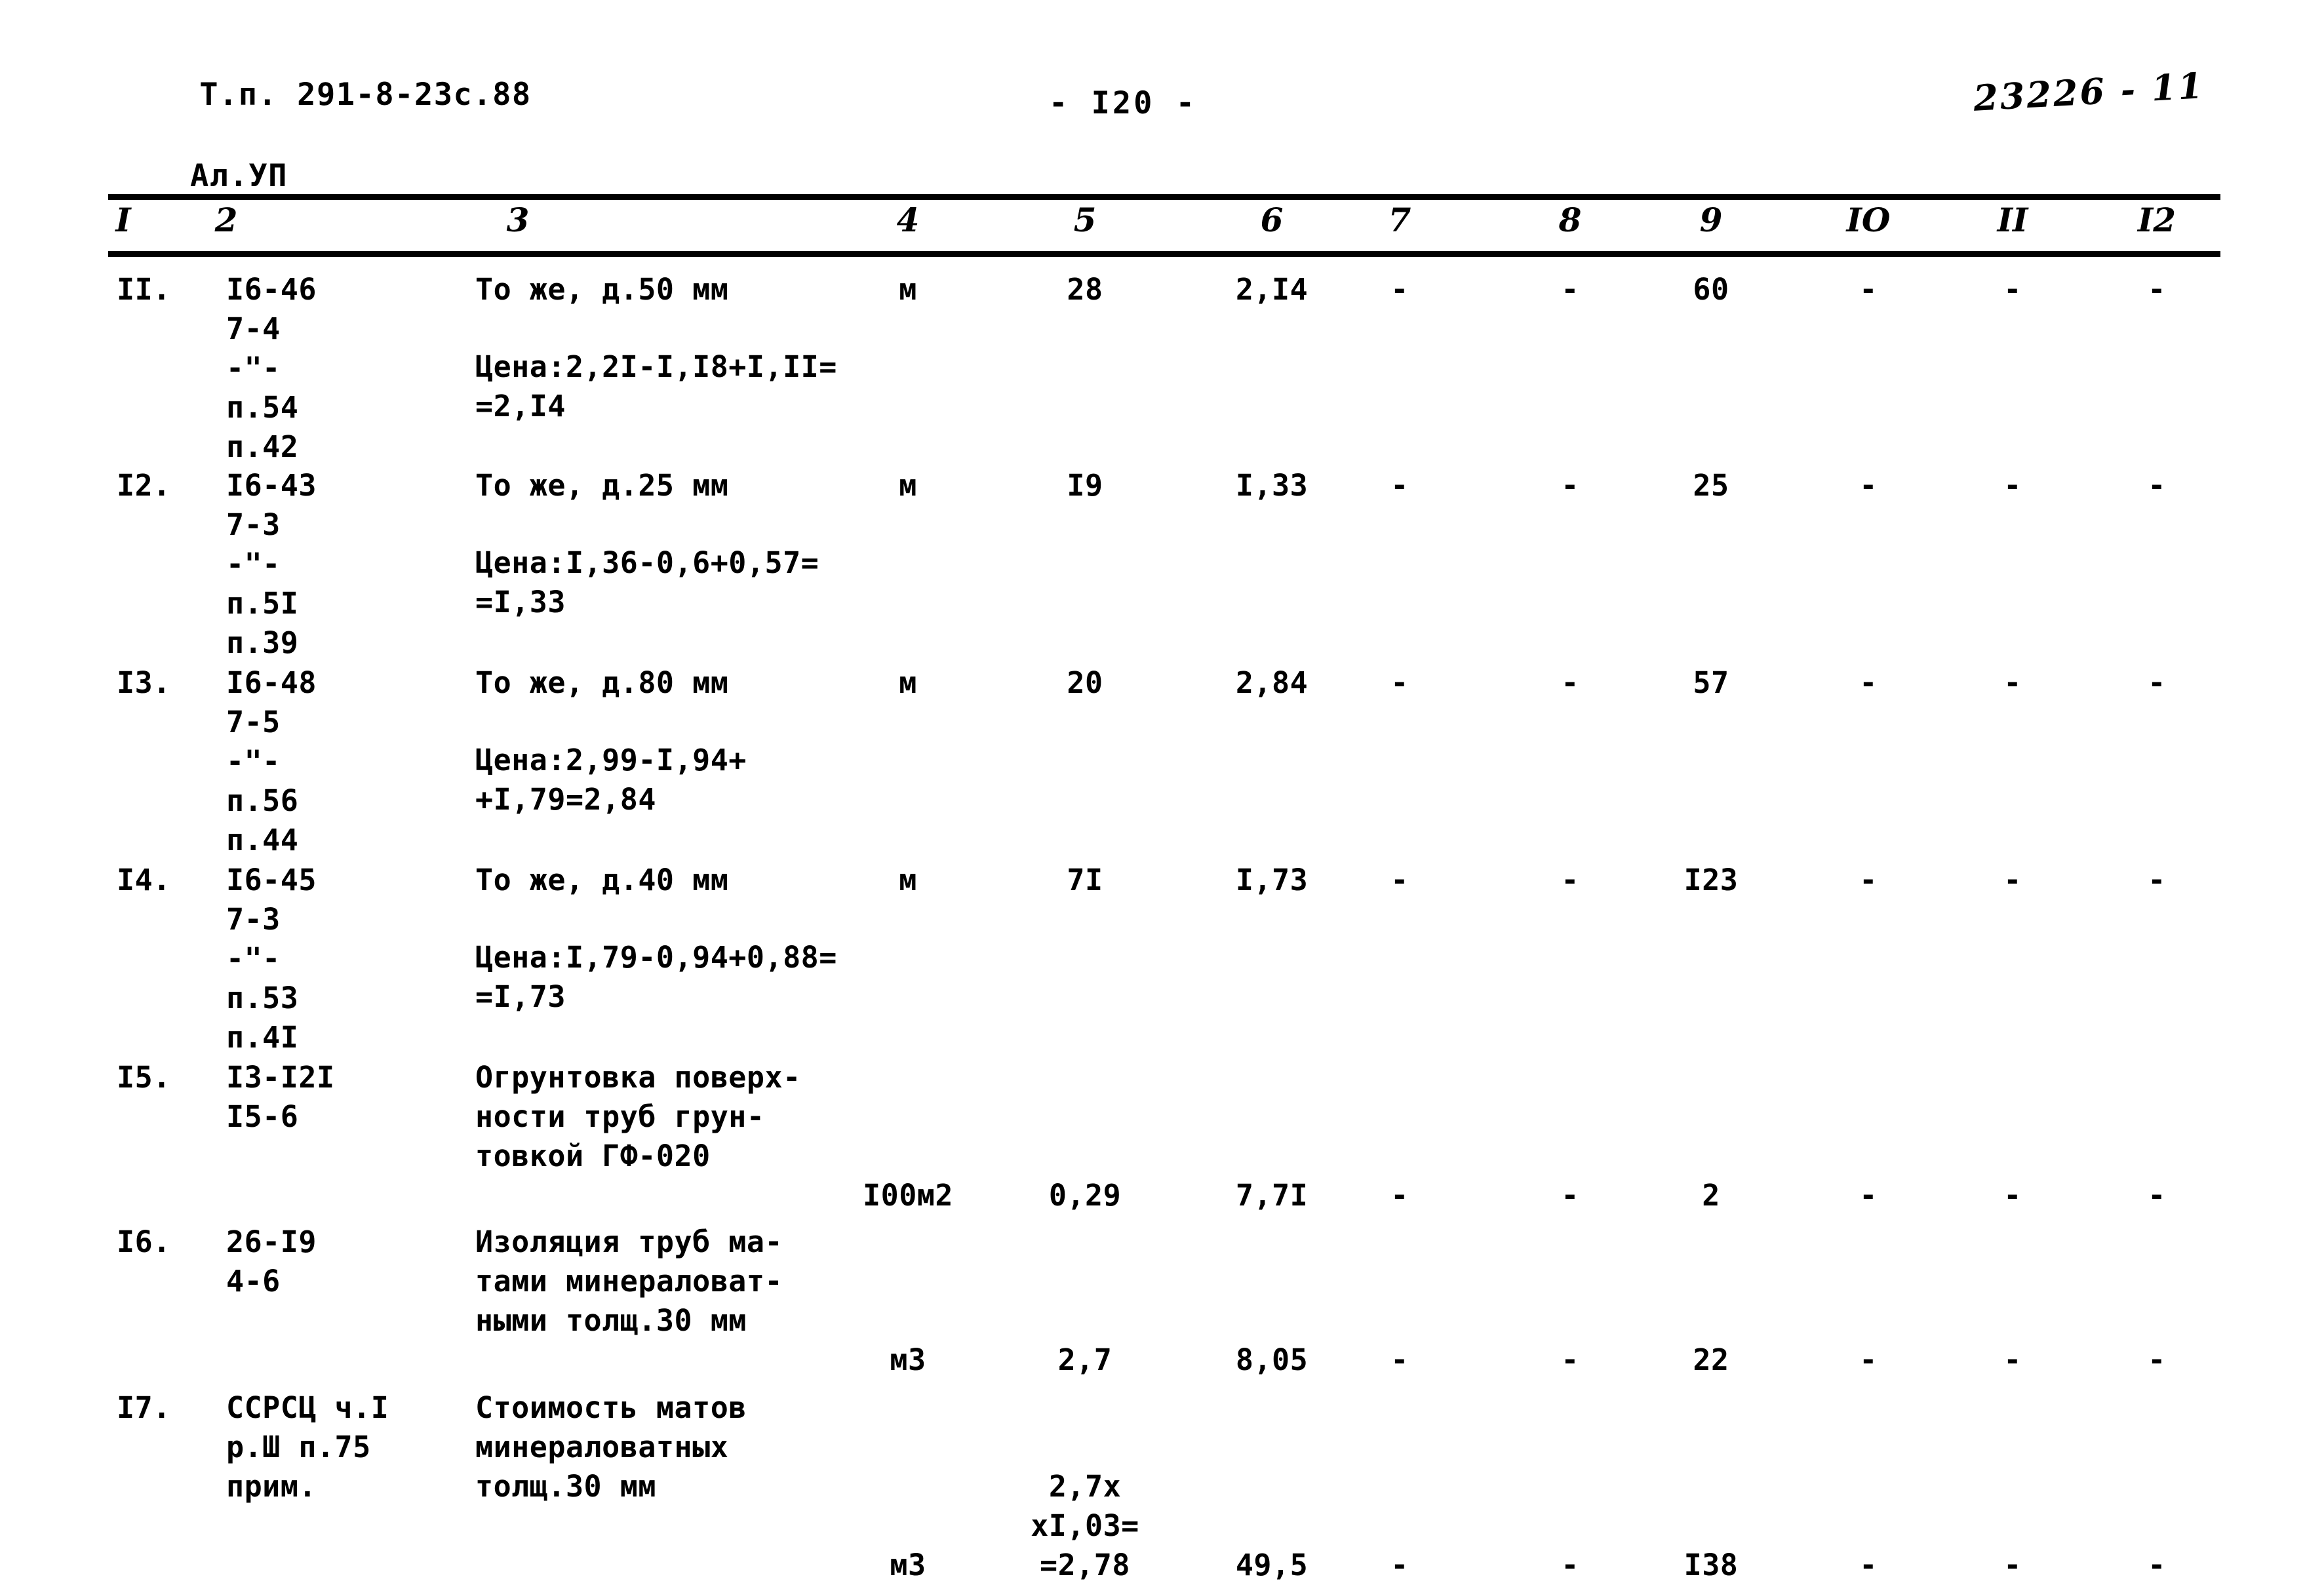 This screenshot has width=2324, height=1585. I want to click on column-header-2: 2, so click(226, 220).